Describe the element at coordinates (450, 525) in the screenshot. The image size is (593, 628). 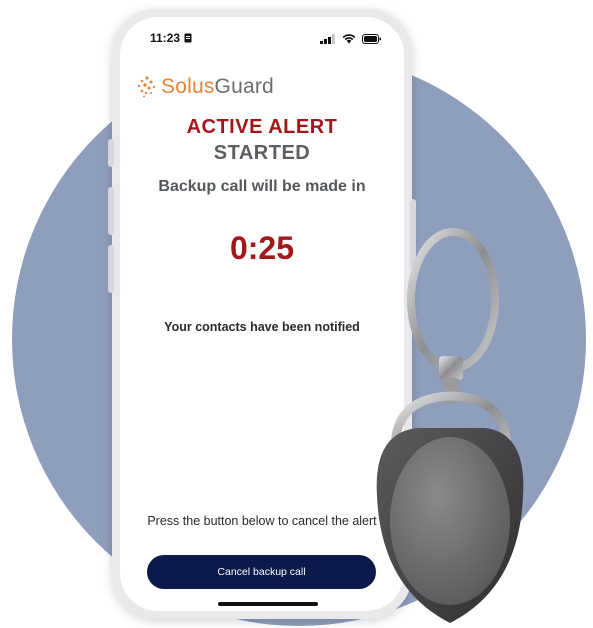
I see `keyfob-body` at that location.